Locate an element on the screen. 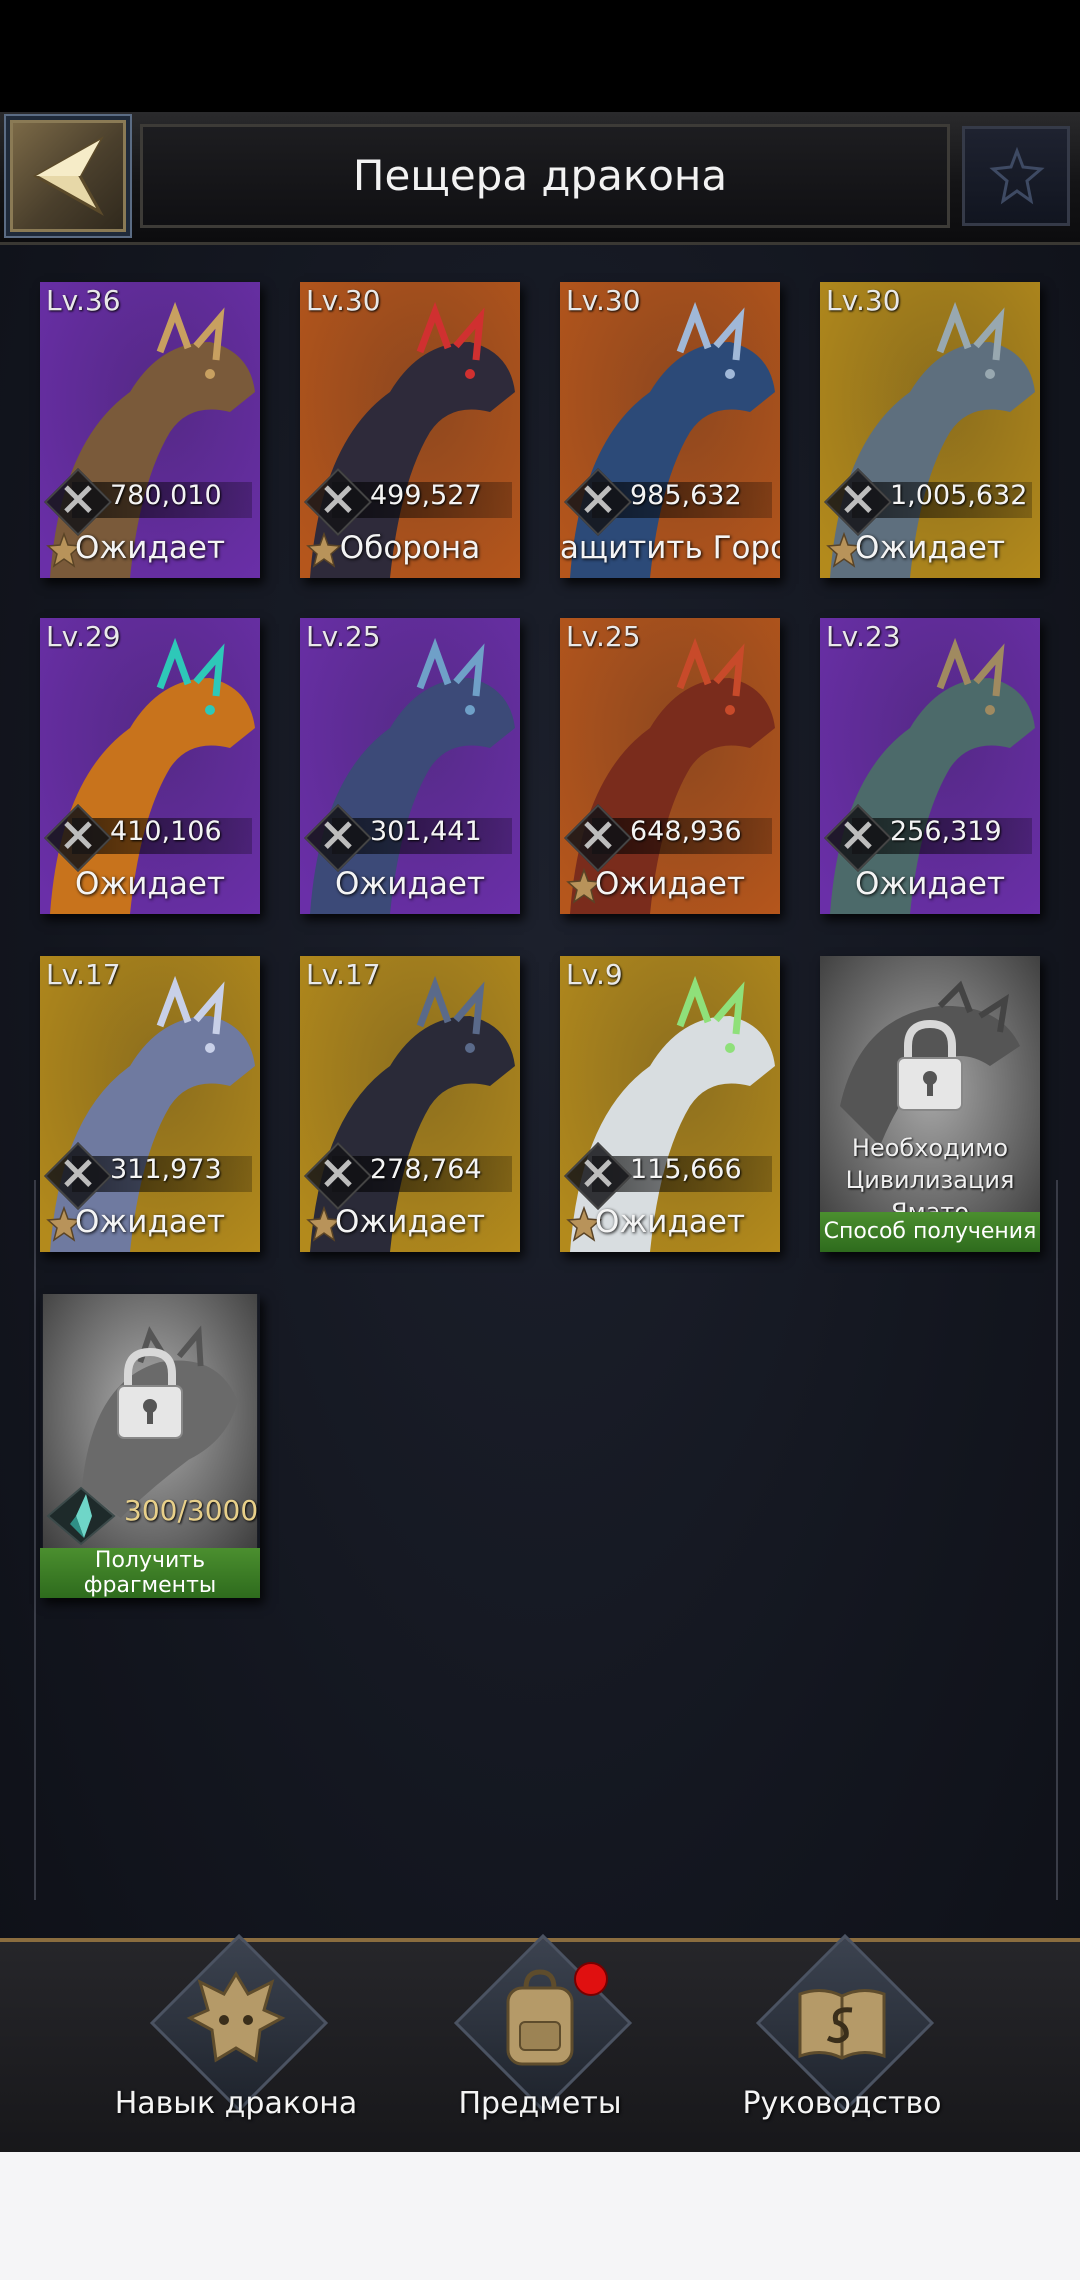 The height and width of the screenshot is (2280, 1080). items-label: Предметы is located at coordinates (540, 2103).